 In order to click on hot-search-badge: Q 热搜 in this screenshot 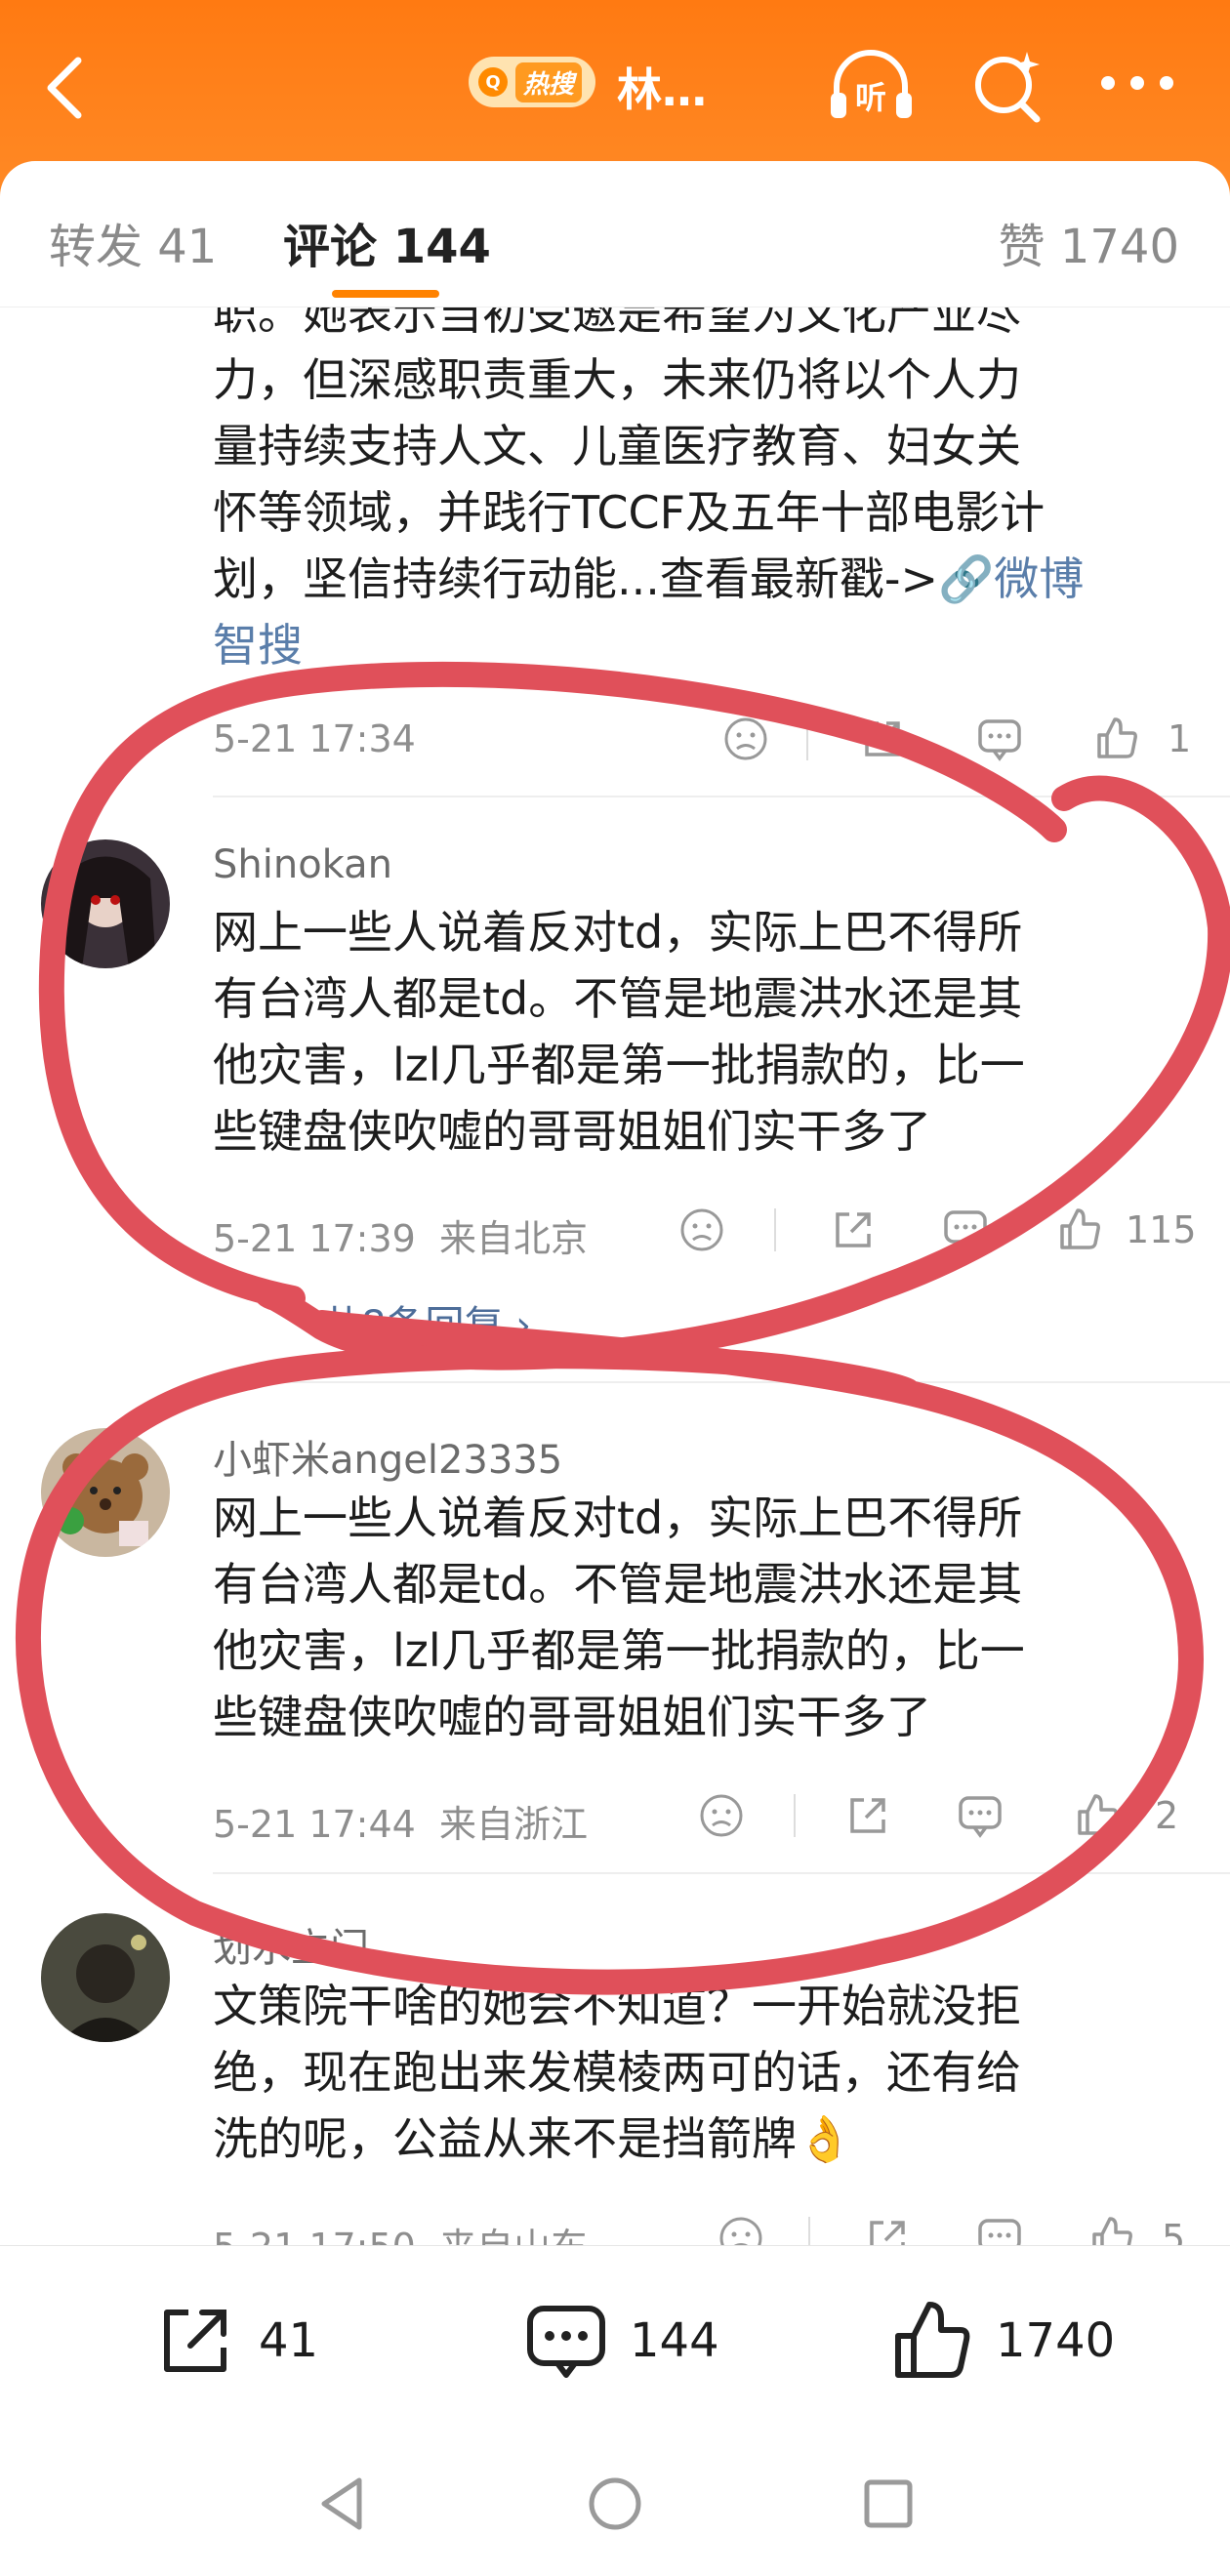, I will do `click(532, 82)`.